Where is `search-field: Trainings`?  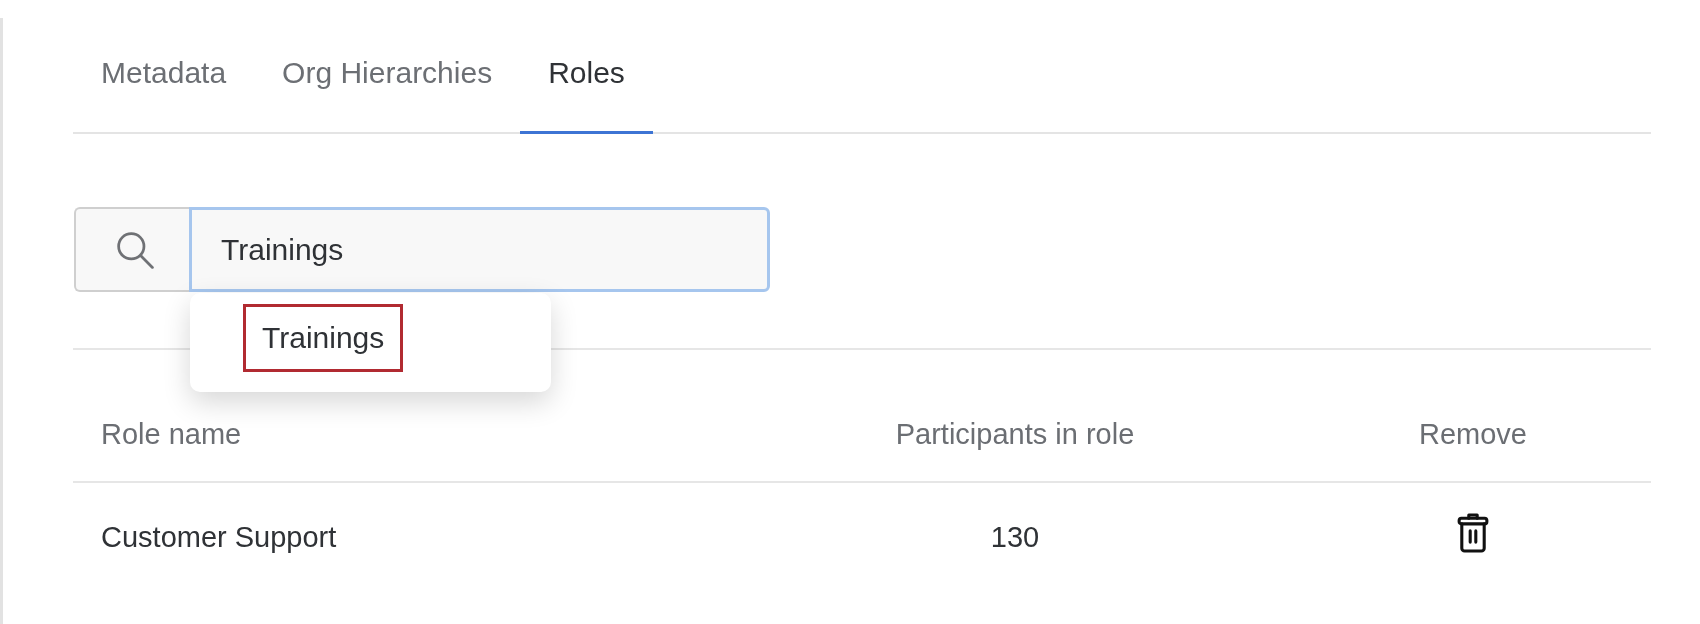
search-field: Trainings is located at coordinates (479, 249).